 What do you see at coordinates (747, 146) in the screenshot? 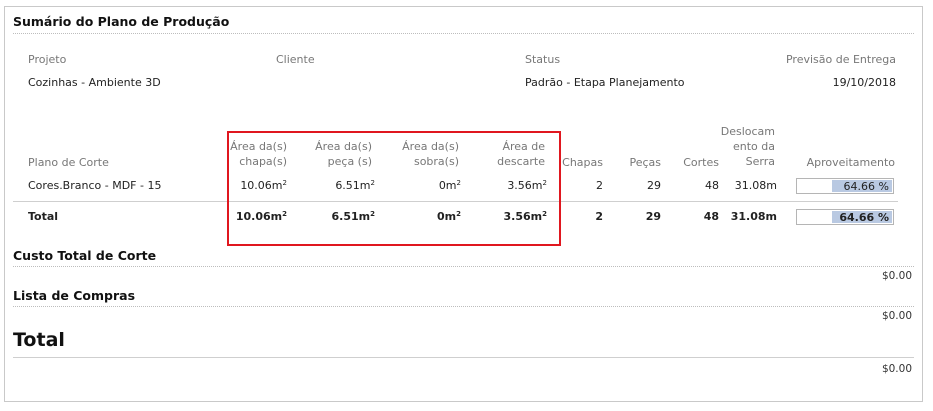
I see `header-deslocamento: Deslocam ento da Serra` at bounding box center [747, 146].